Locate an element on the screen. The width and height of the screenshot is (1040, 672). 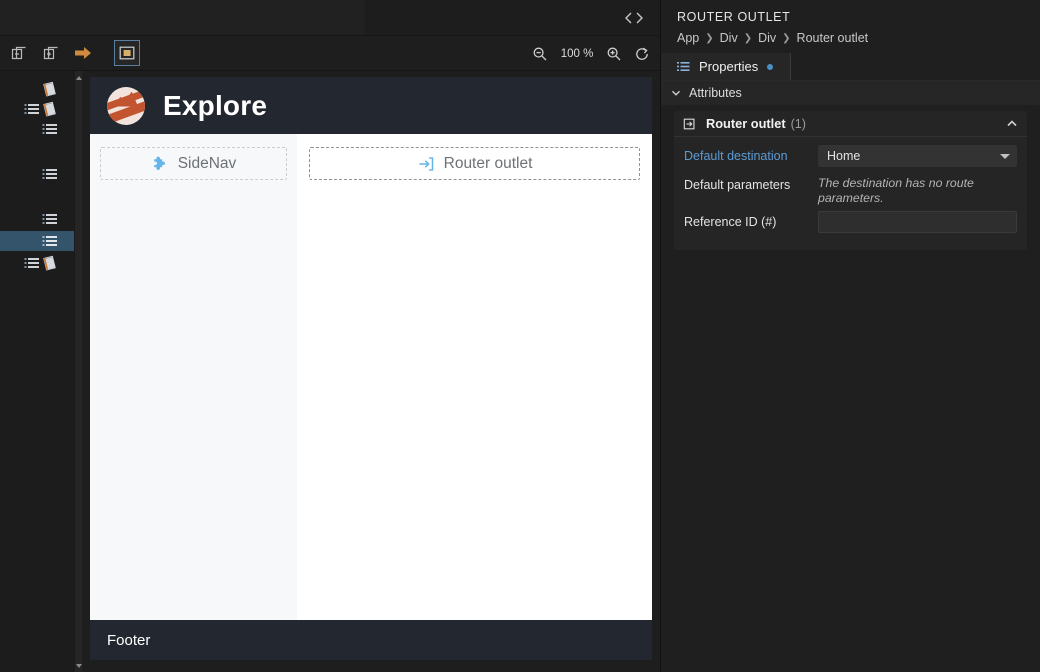
collapse-all-icon is located at coordinates (19, 53).